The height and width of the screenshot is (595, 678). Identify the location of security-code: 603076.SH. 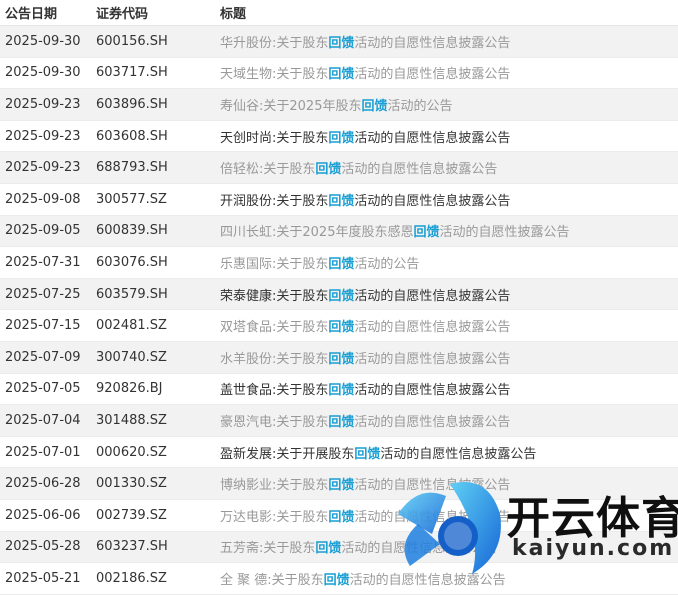
(132, 262).